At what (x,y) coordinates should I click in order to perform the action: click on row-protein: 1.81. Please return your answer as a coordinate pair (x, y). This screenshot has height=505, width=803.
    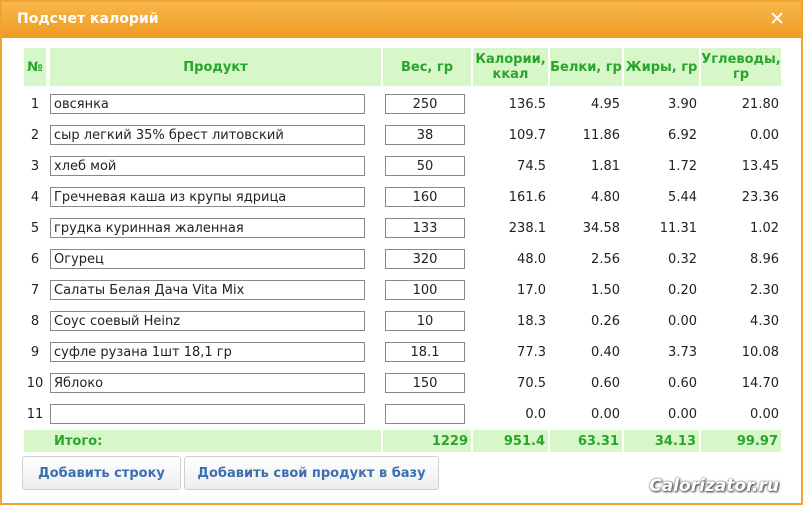
    Looking at the image, I should click on (605, 166).